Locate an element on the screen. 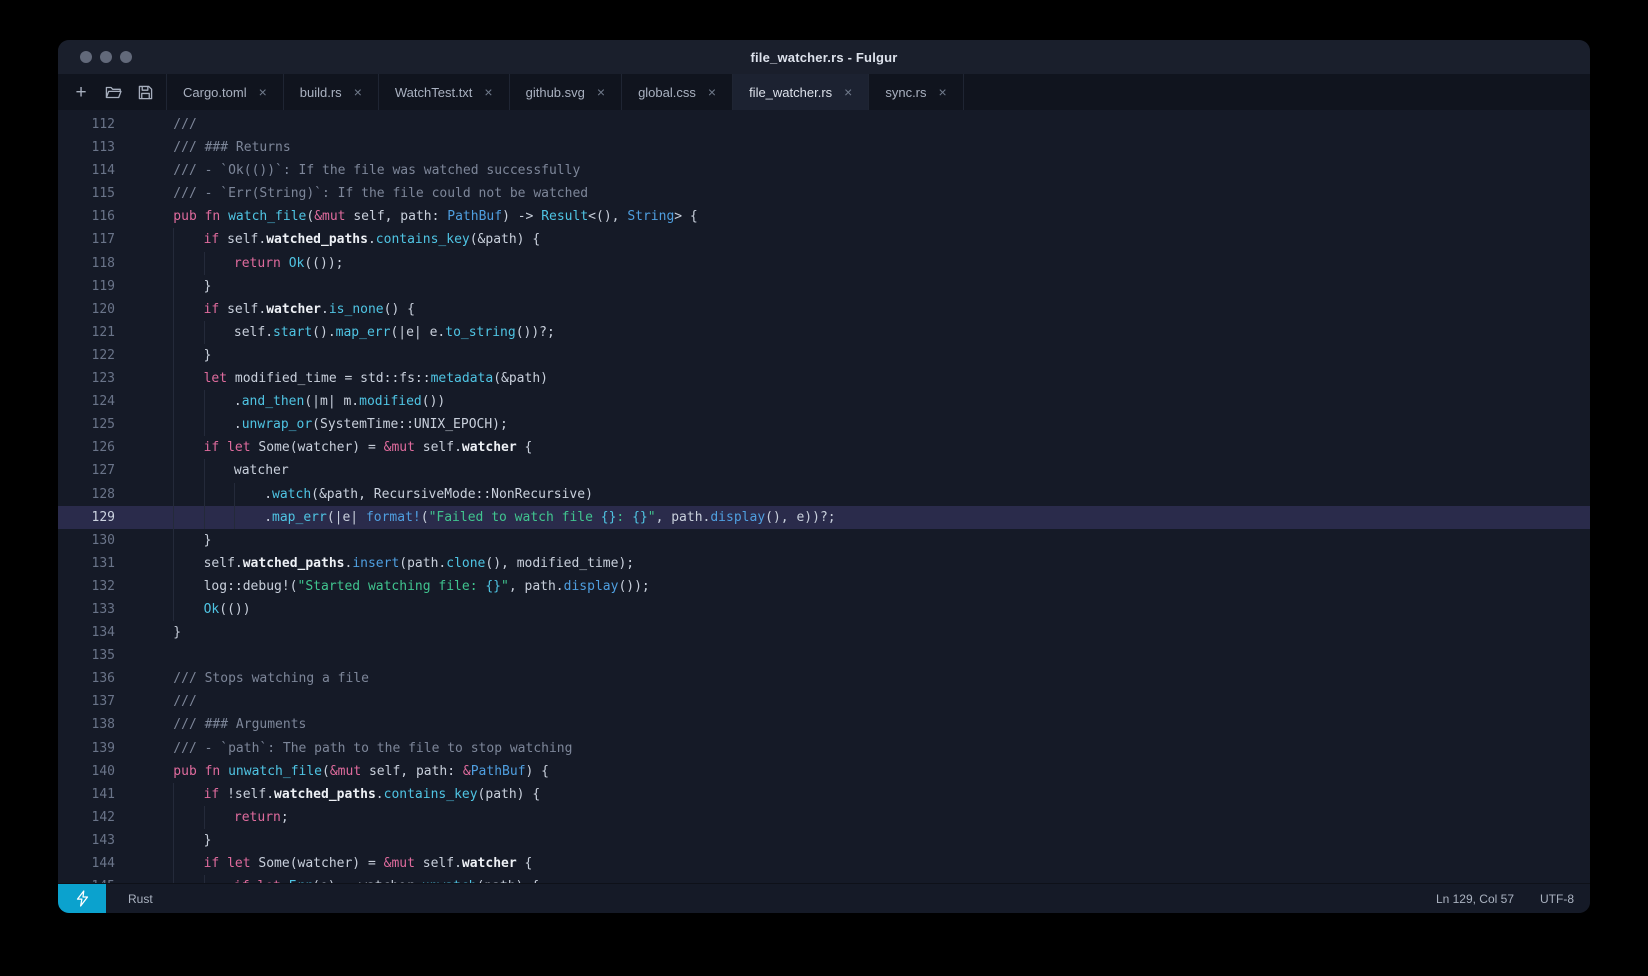 The height and width of the screenshot is (976, 1648). tab-Cargo.toml: Cargo.toml × is located at coordinates (225, 92).